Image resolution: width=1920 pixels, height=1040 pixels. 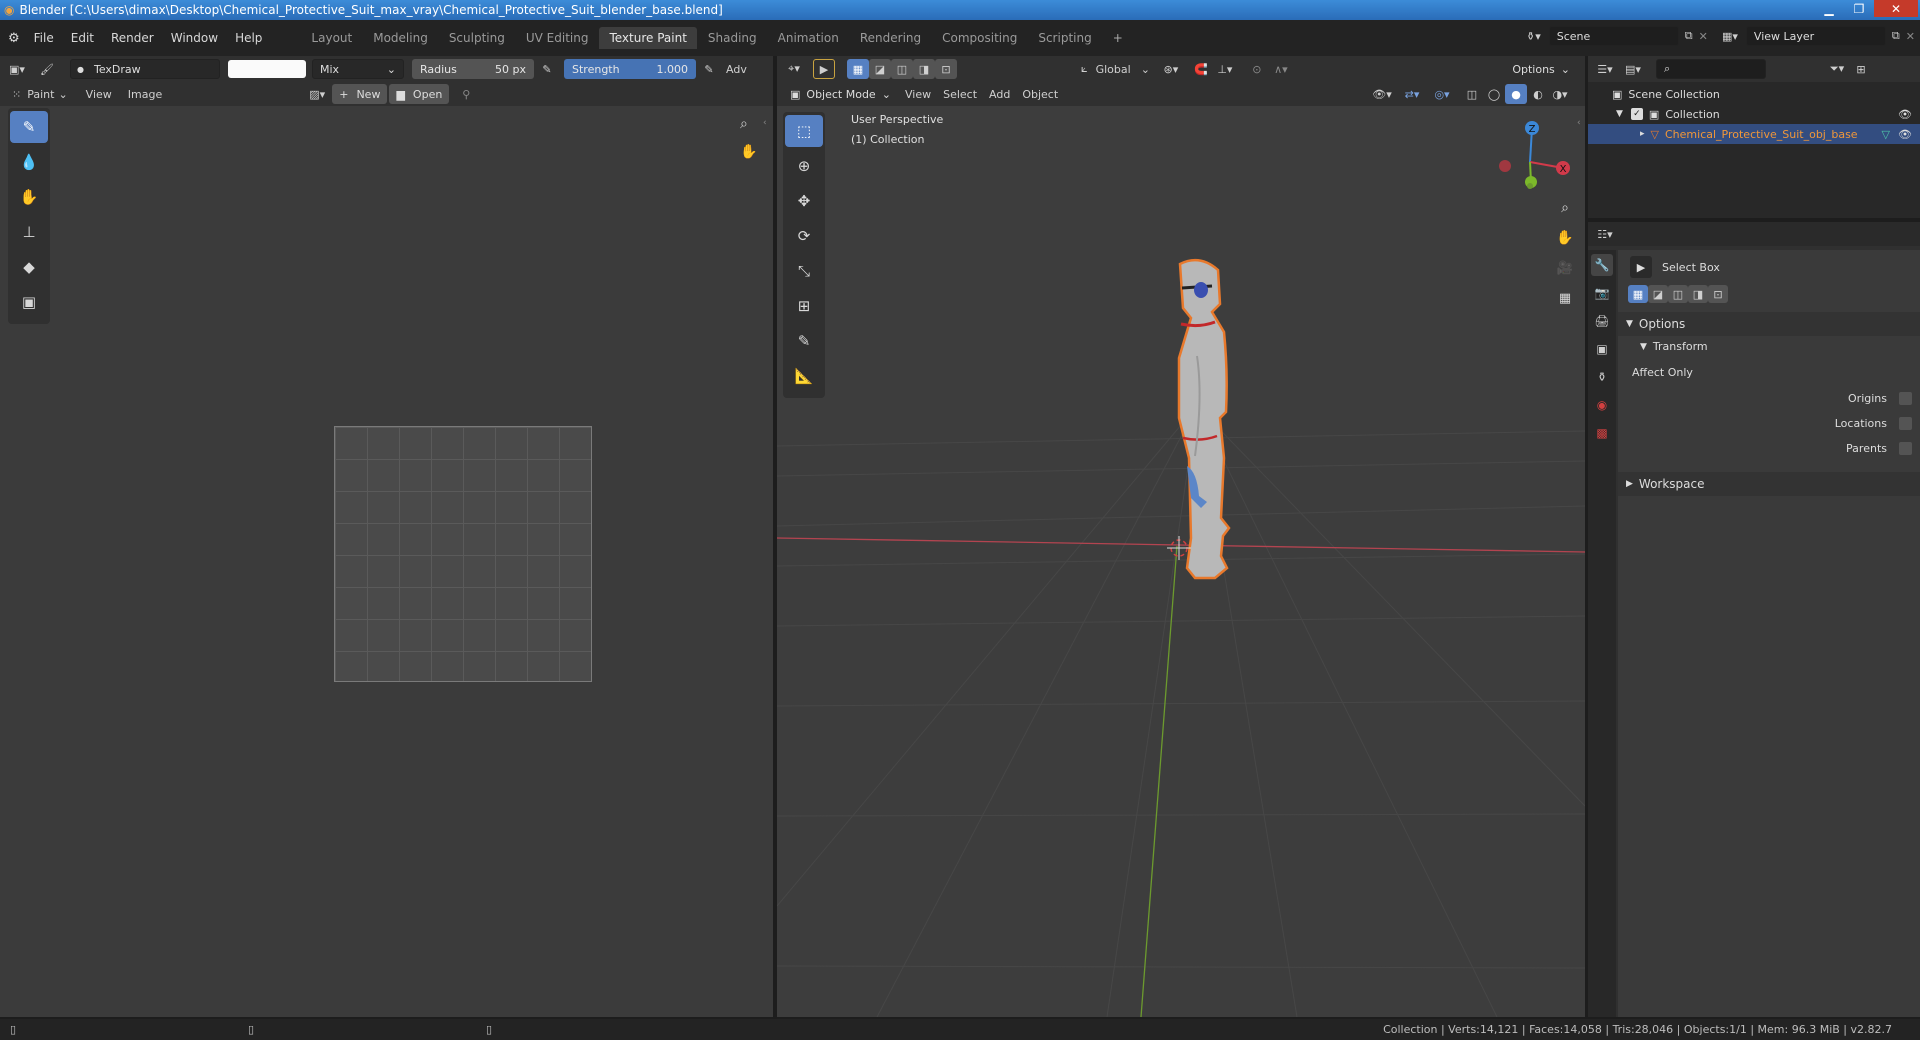 I want to click on world-properties-tab-icon: ◉, so click(x=1602, y=405).